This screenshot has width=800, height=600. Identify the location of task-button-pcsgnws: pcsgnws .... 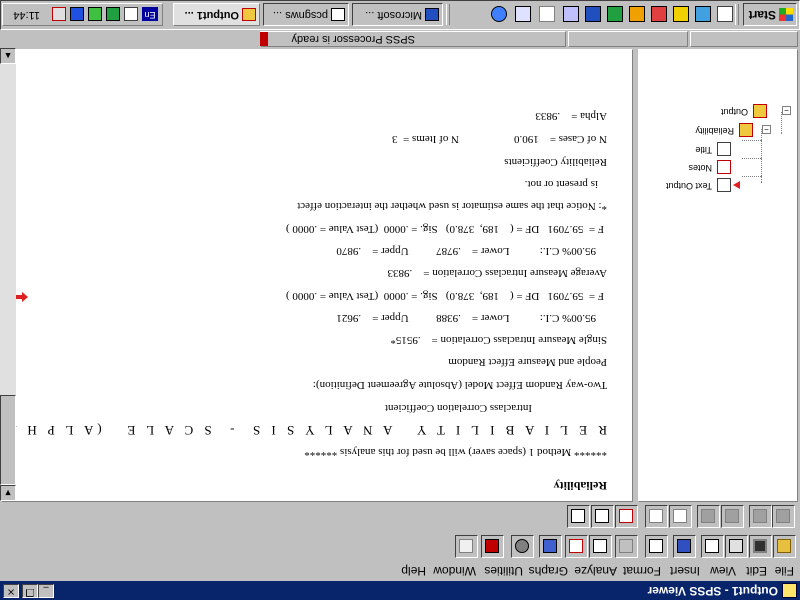
(306, 14).